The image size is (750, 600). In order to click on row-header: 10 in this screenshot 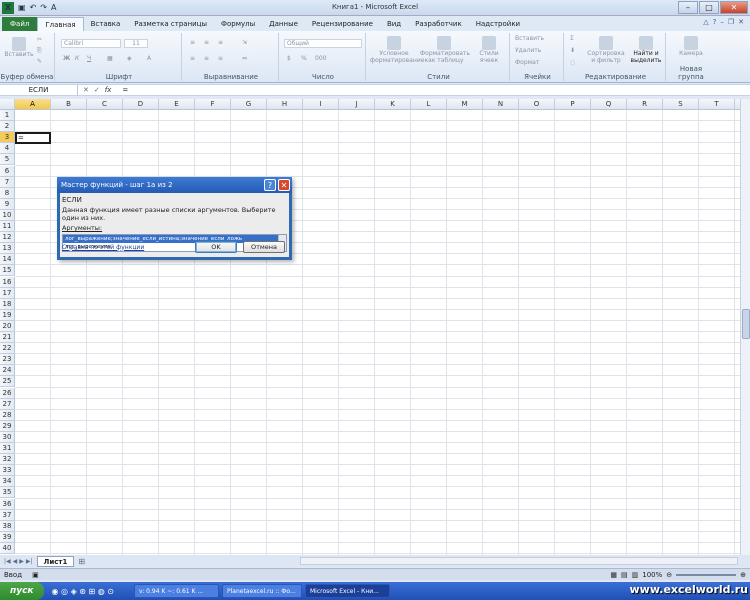, I will do `click(7, 215)`.